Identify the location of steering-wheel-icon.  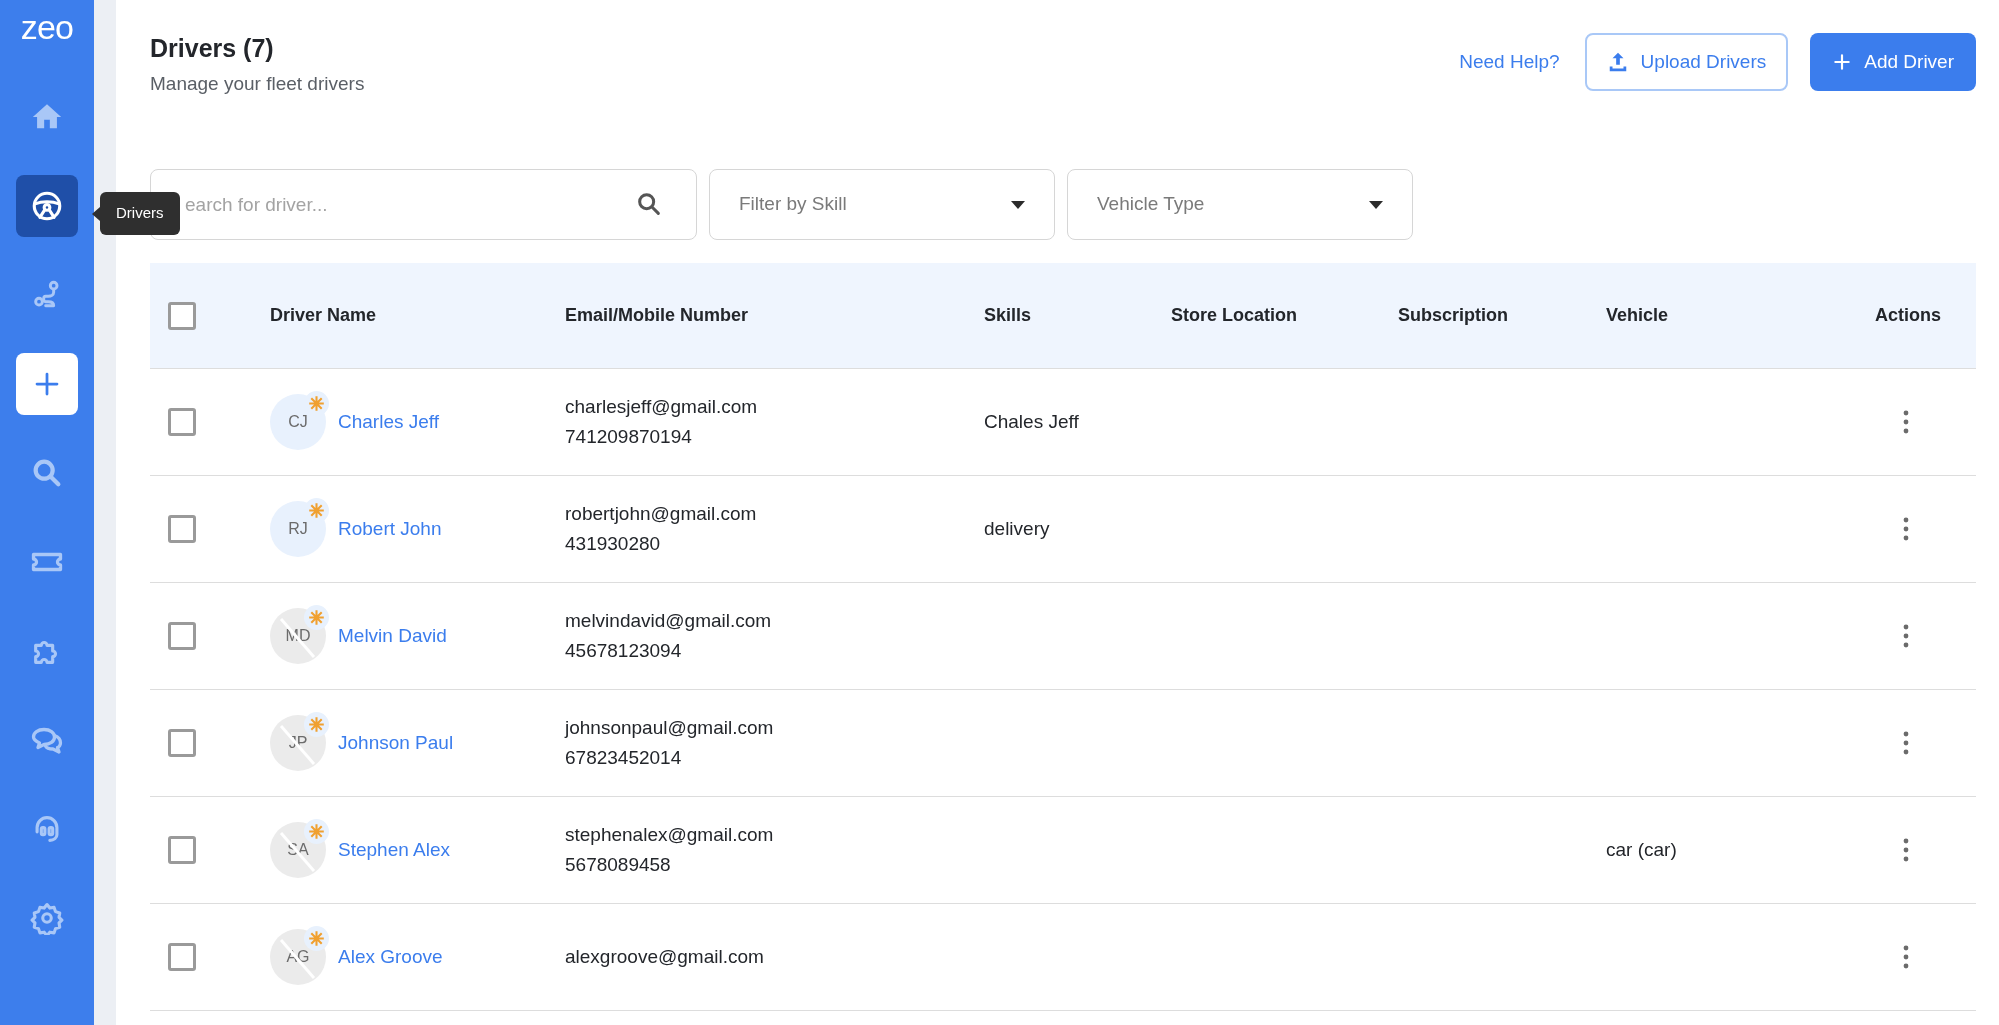
(47, 206).